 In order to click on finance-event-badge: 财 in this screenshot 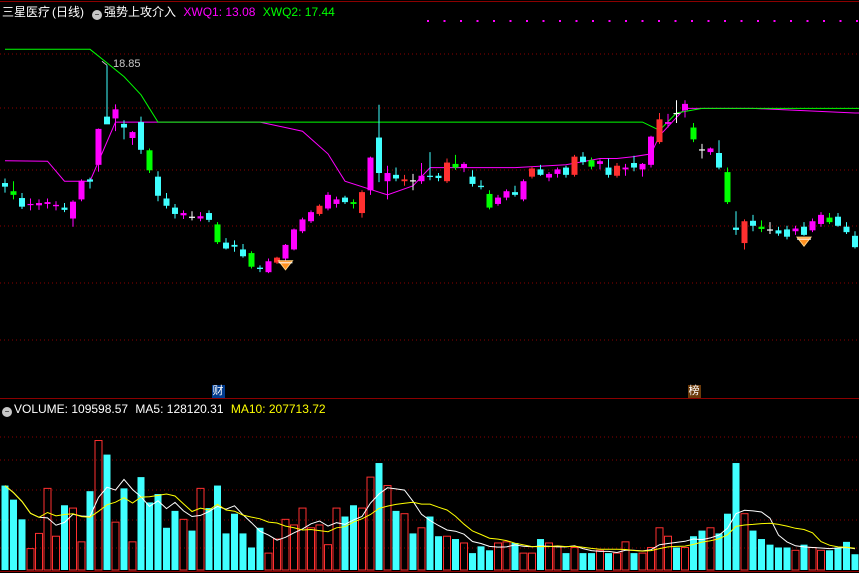, I will do `click(218, 391)`.